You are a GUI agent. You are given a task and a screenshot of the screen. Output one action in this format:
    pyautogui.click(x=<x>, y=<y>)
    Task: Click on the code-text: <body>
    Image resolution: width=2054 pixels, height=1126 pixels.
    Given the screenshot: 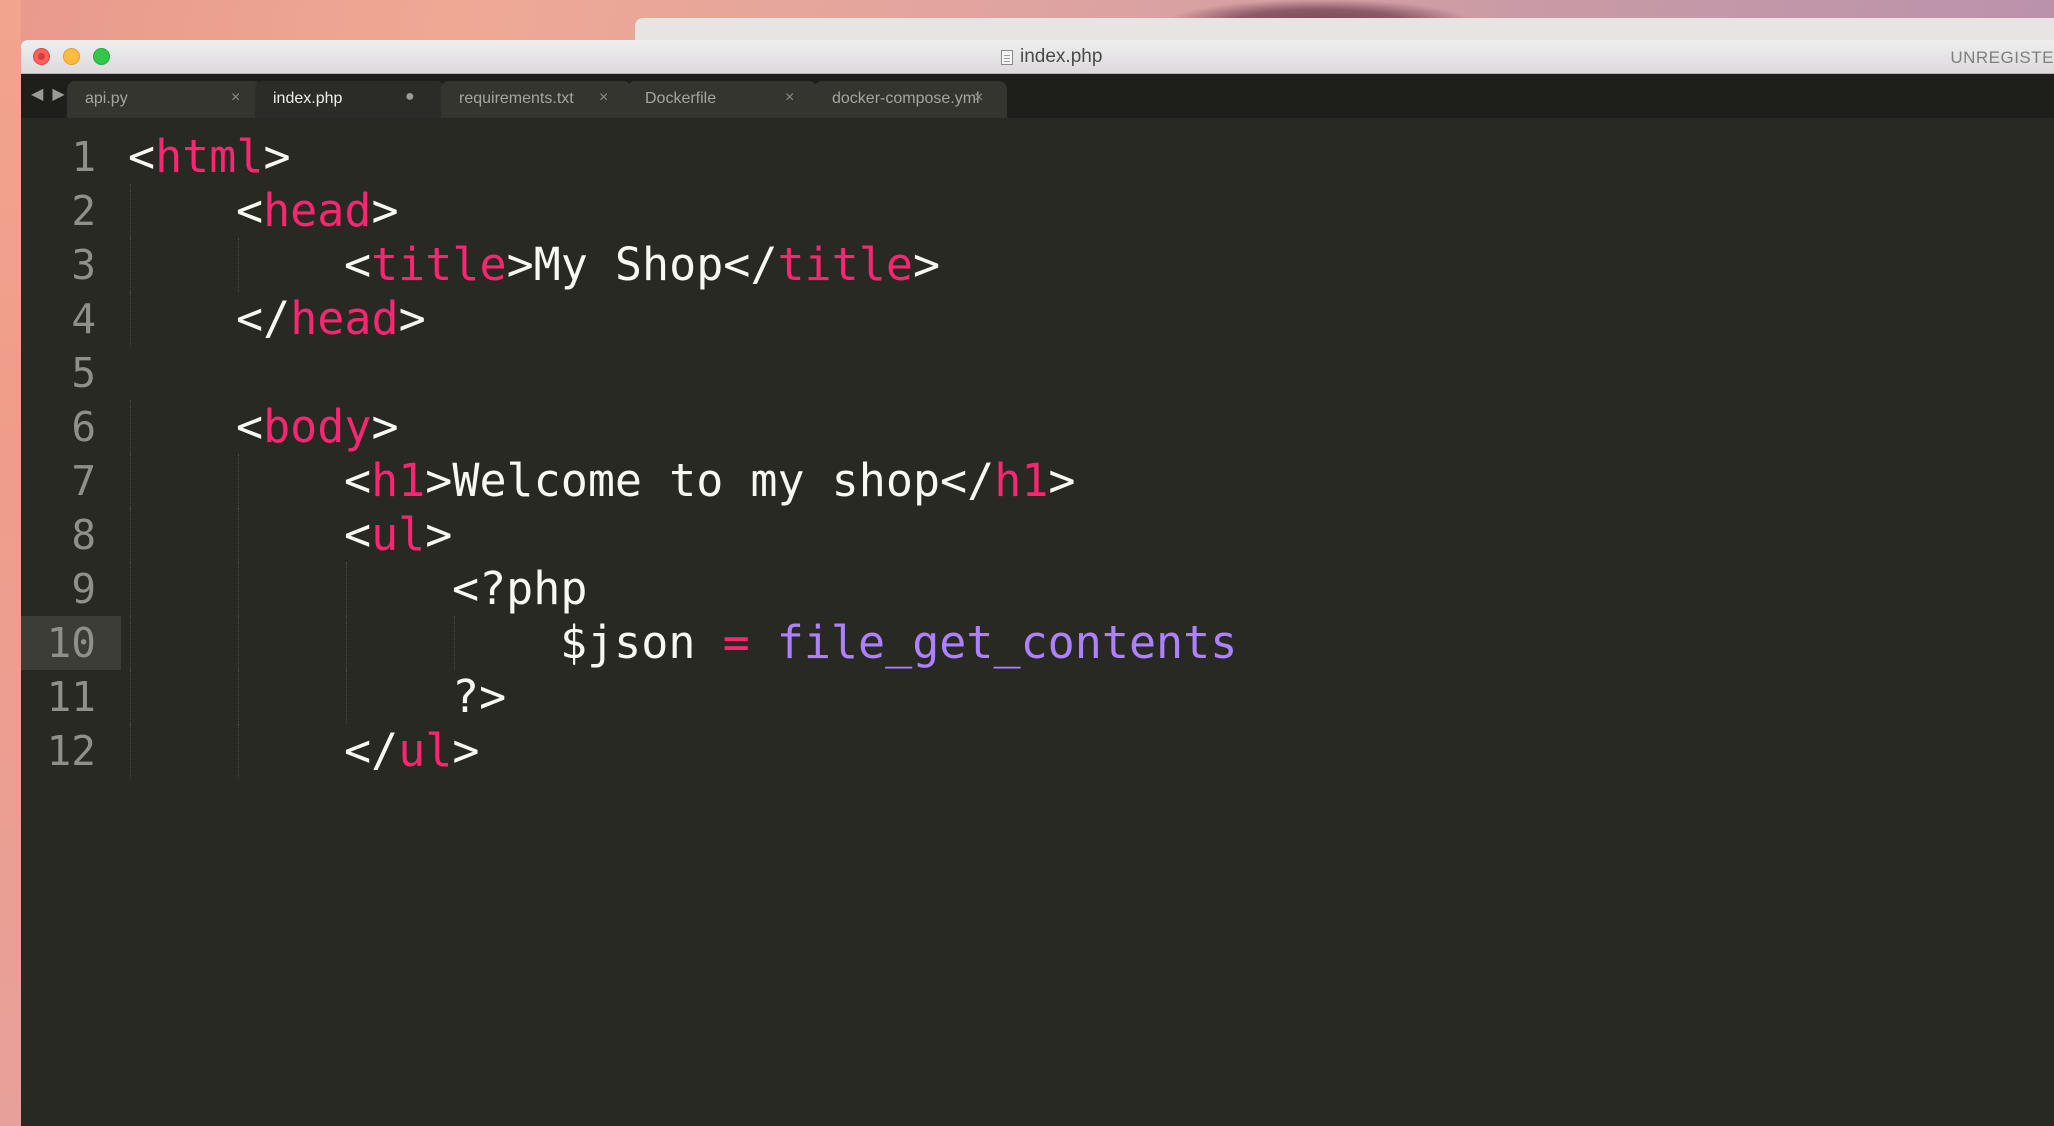 What is the action you would take?
    pyautogui.click(x=317, y=427)
    